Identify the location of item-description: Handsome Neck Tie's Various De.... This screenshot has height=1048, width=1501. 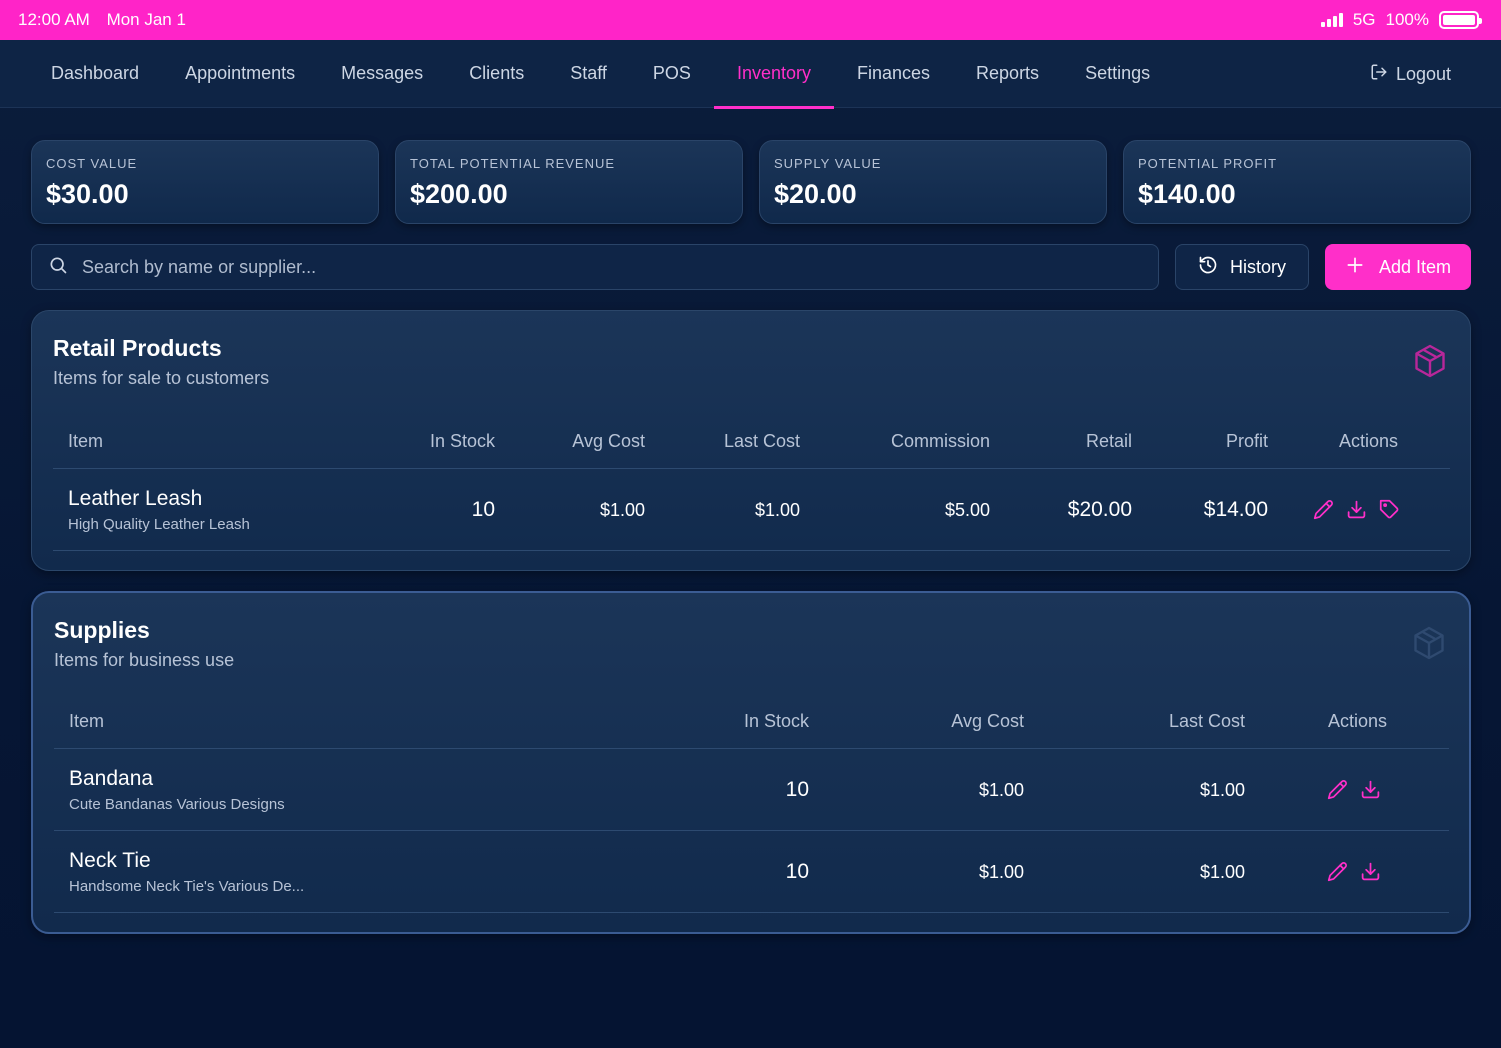
(187, 886).